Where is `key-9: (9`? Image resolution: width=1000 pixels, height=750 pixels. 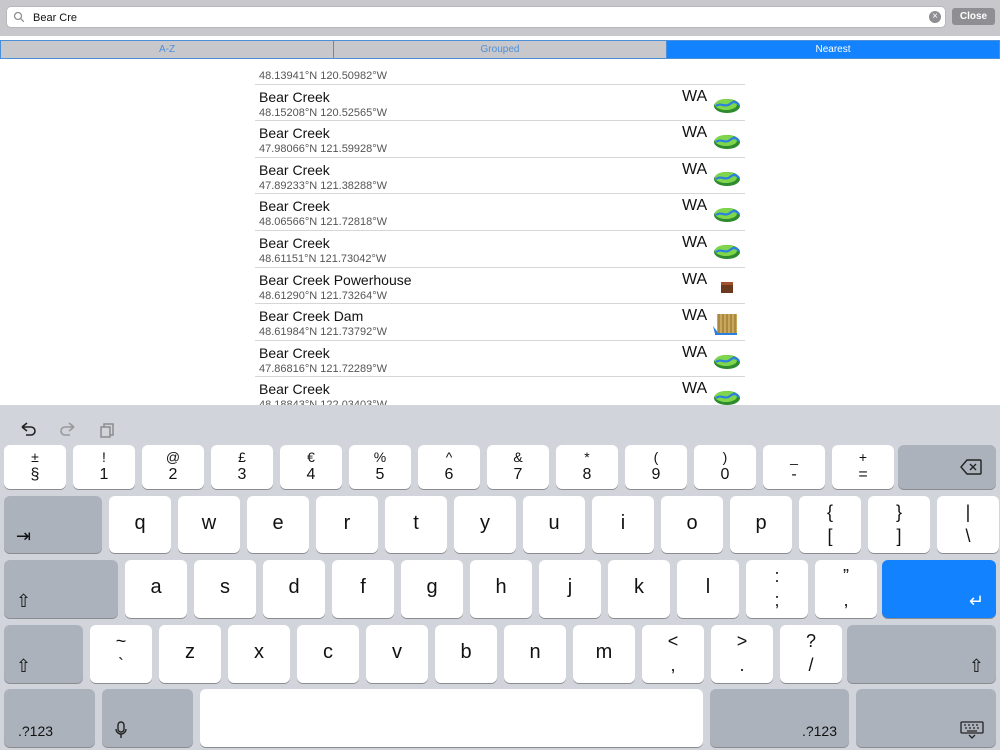 key-9: (9 is located at coordinates (656, 467).